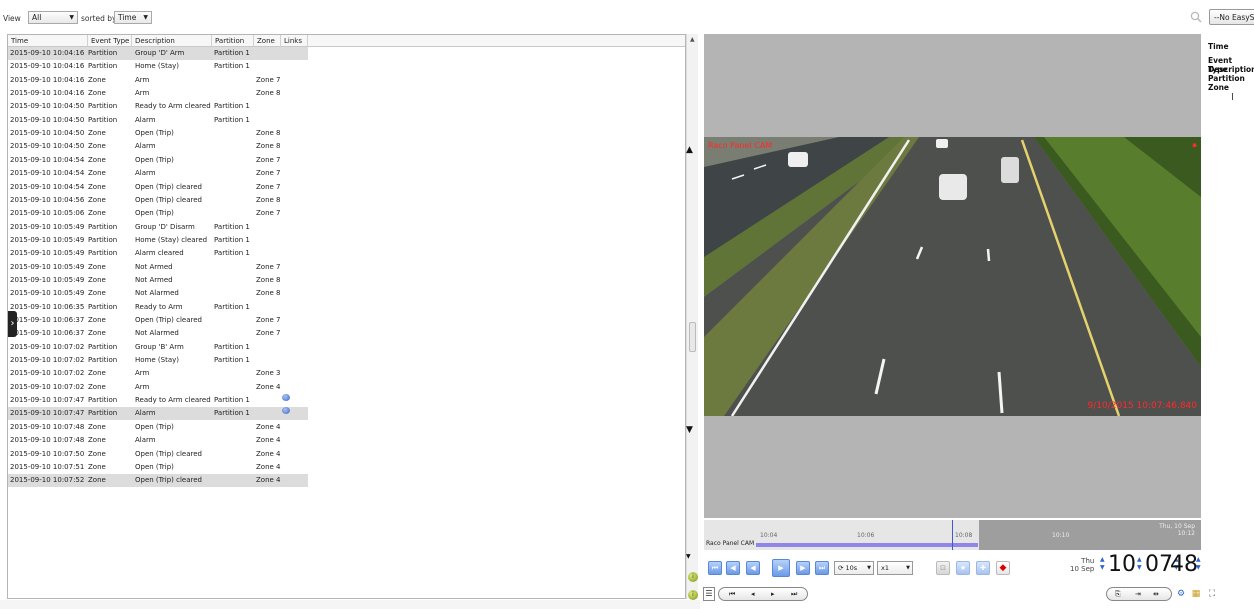  Describe the element at coordinates (154, 466) in the screenshot. I see `cell-description: Open (Trip)` at that location.